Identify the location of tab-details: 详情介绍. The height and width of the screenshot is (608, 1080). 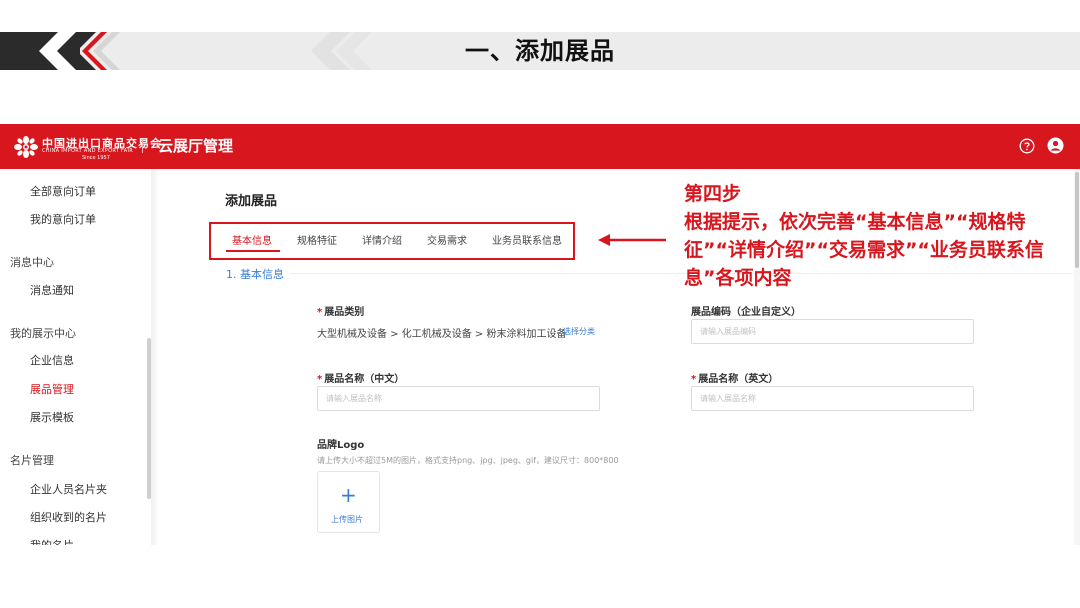
(382, 239).